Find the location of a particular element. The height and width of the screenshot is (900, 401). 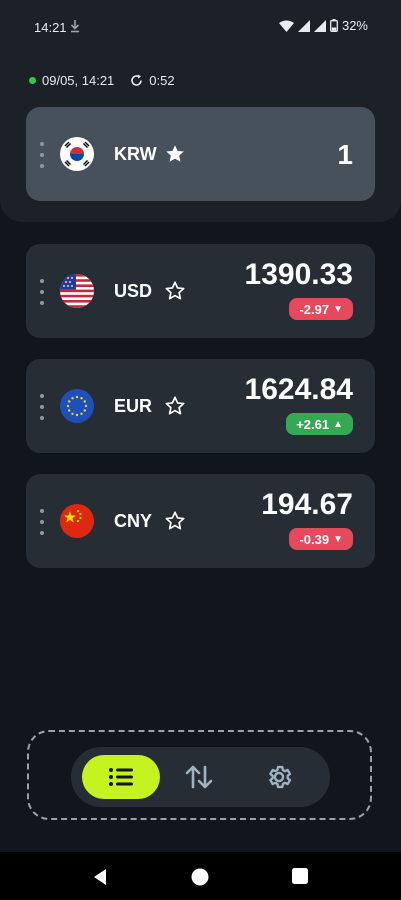

star-filled-icon is located at coordinates (175, 154).